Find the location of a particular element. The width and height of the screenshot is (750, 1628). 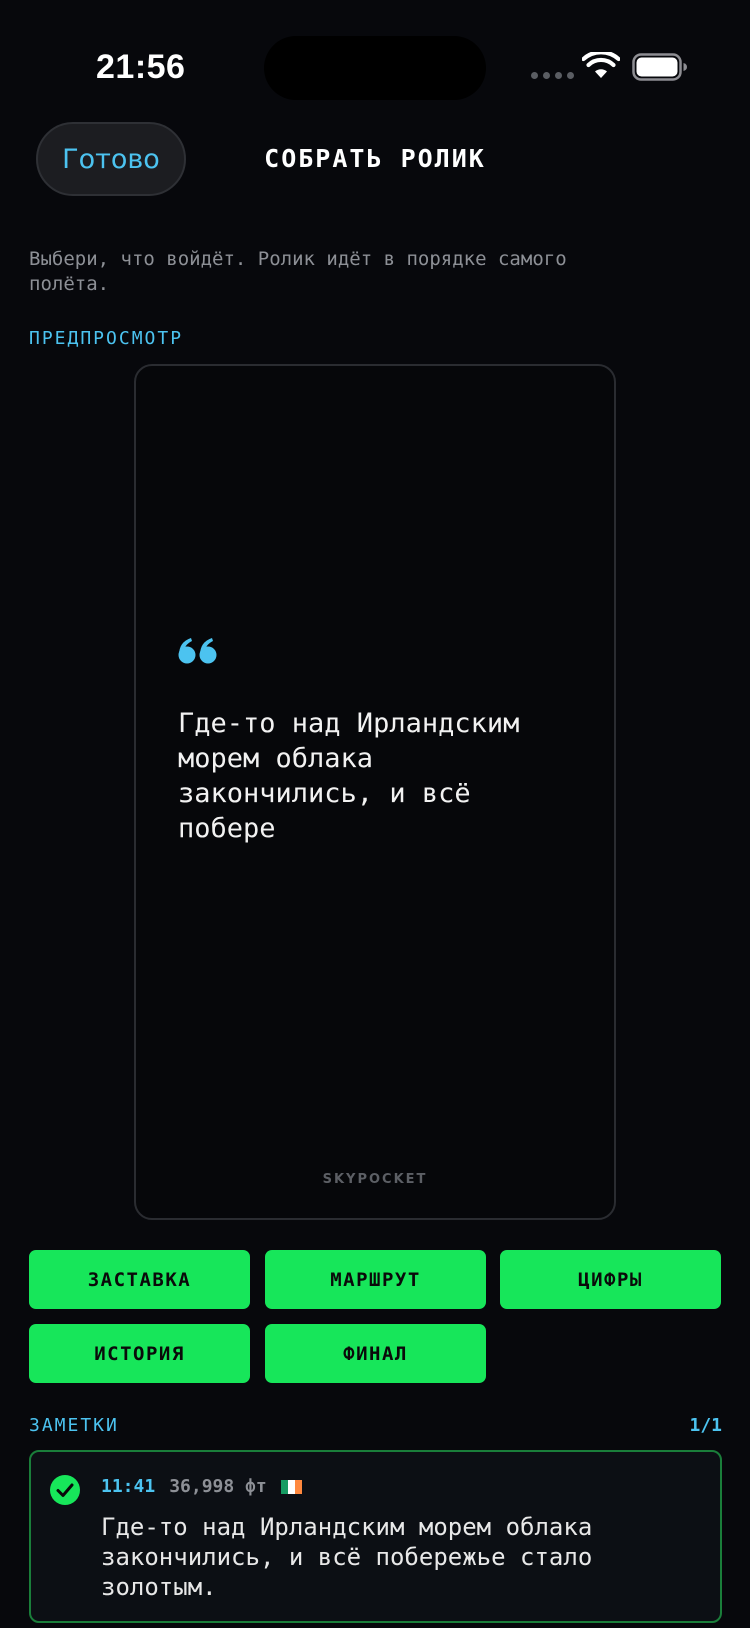

signal-dots-icon is located at coordinates (552, 75).